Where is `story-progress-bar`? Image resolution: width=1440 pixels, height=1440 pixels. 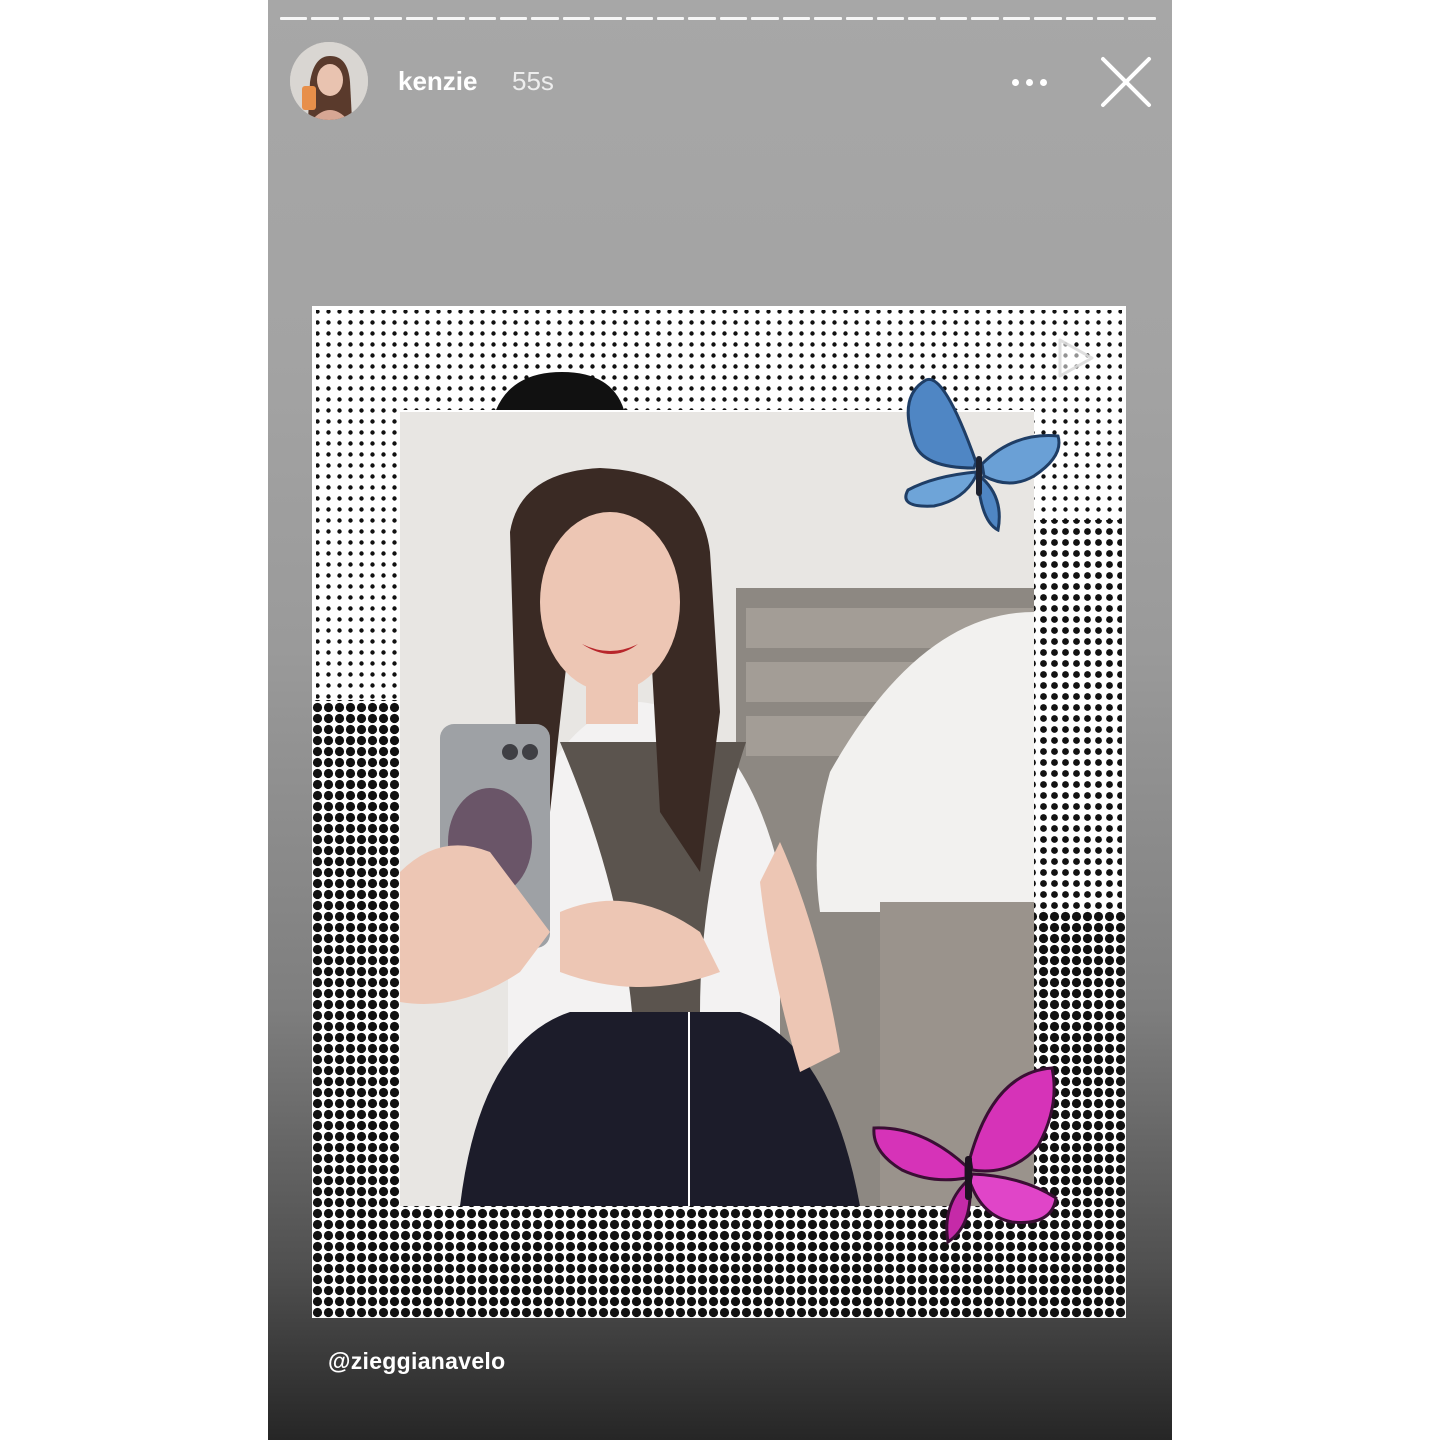 story-progress-bar is located at coordinates (718, 19).